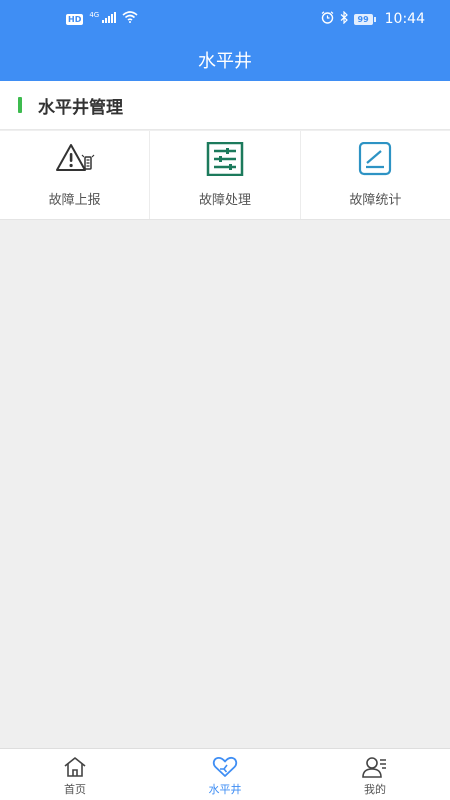 The image size is (450, 800). What do you see at coordinates (225, 19) in the screenshot?
I see `status-bar: HD 4G 99 10:44` at bounding box center [225, 19].